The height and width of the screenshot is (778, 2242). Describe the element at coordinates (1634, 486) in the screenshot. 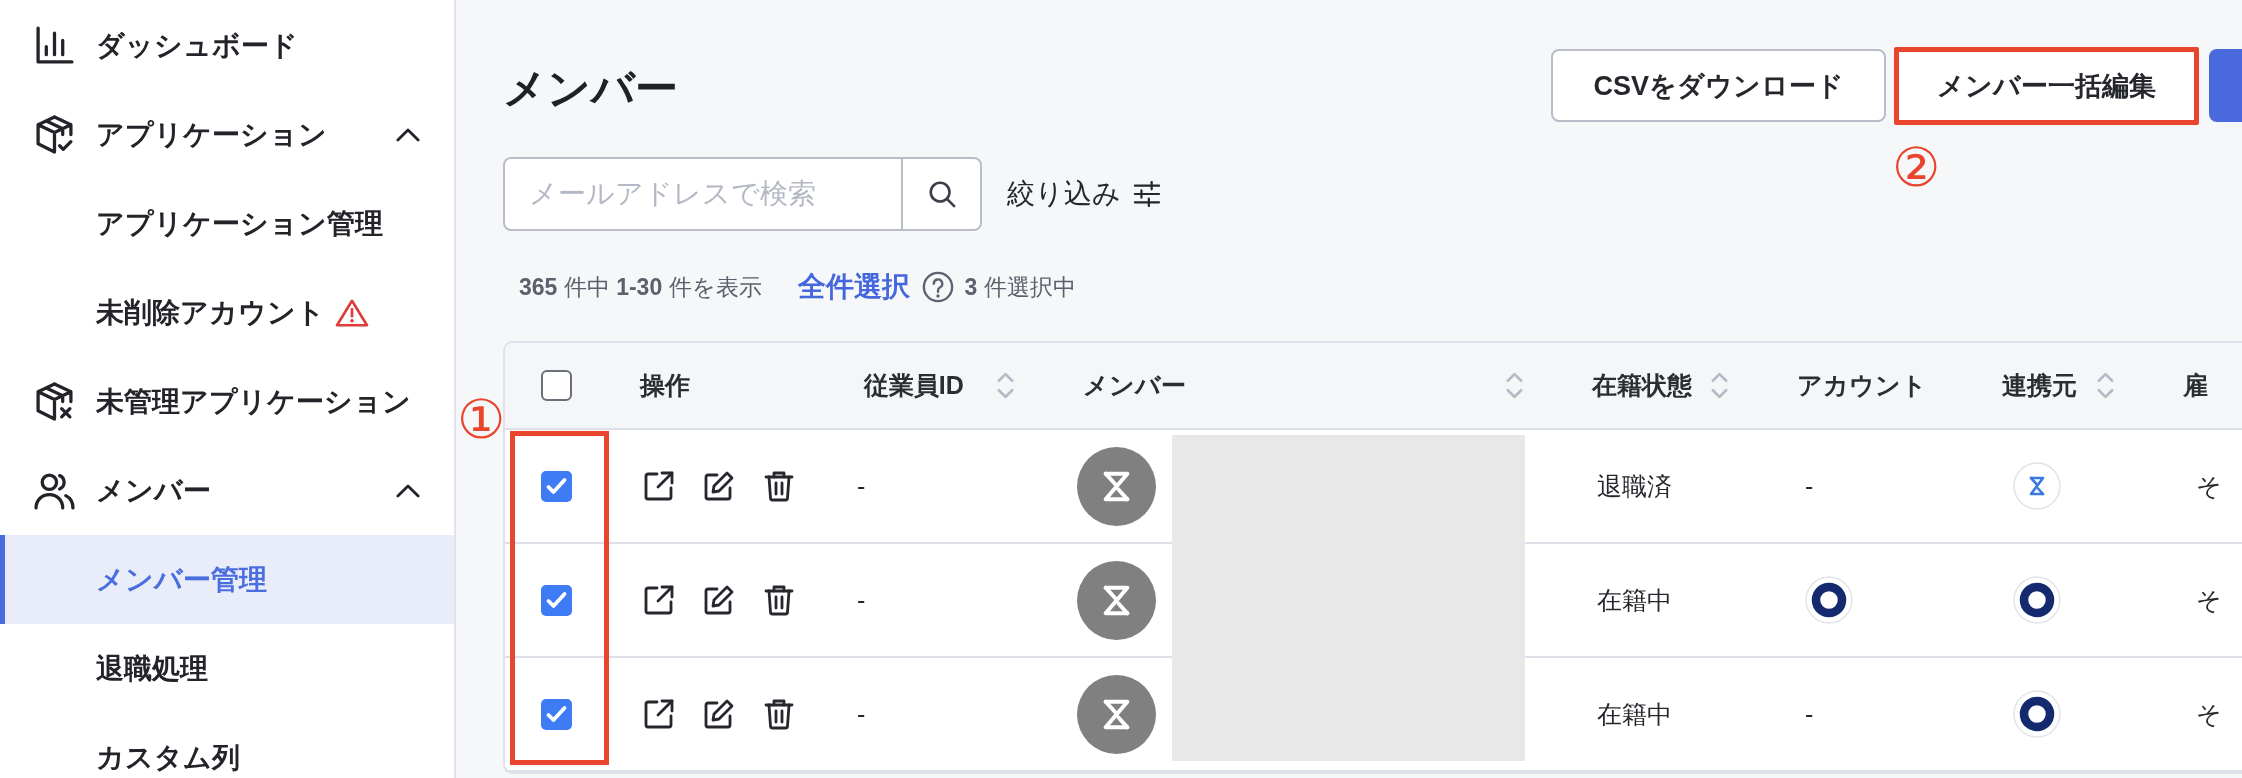

I see `status-text: 退職済` at that location.